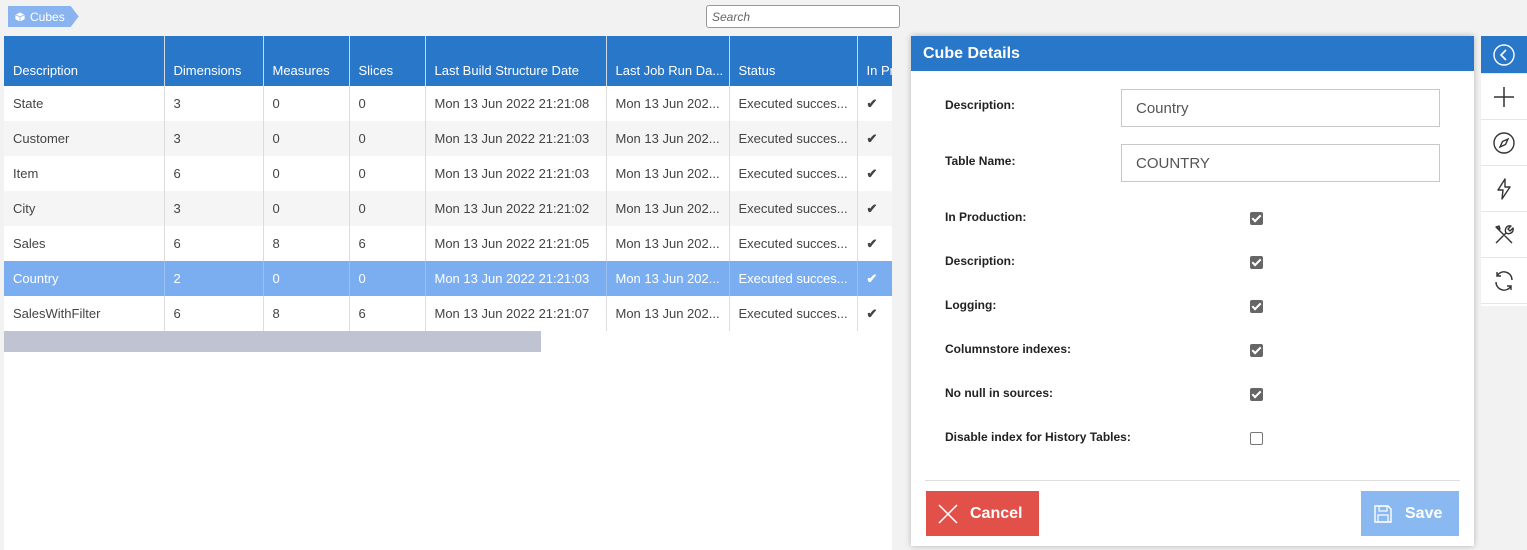 This screenshot has height=550, width=1527. What do you see at coordinates (43, 16) in the screenshot?
I see `breadcrumb-cubes: Cubes` at bounding box center [43, 16].